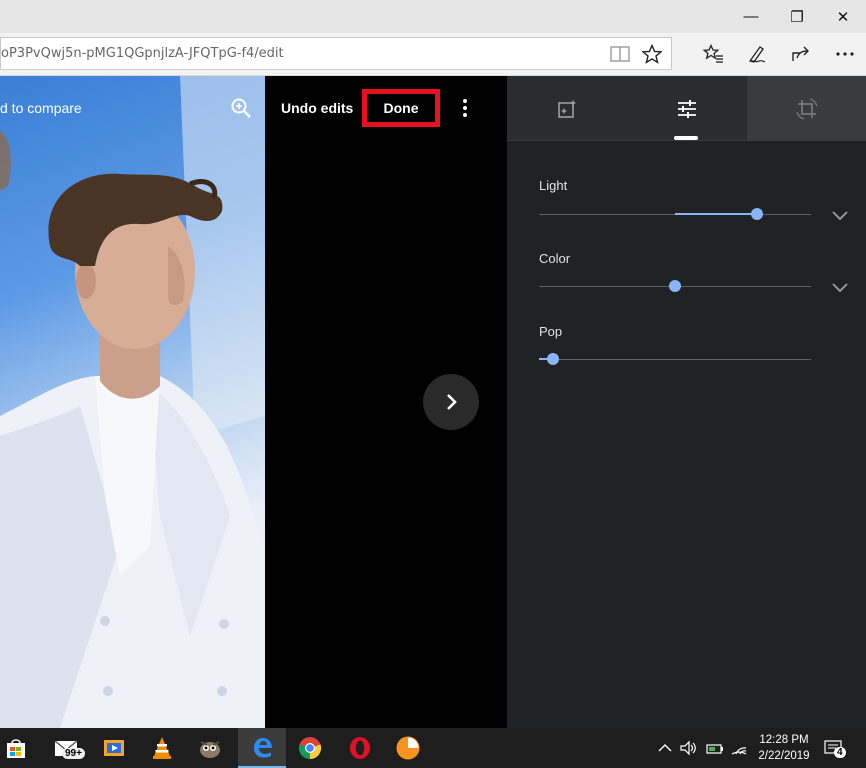 This screenshot has height=768, width=866. I want to click on tab-adjust, so click(687, 108).